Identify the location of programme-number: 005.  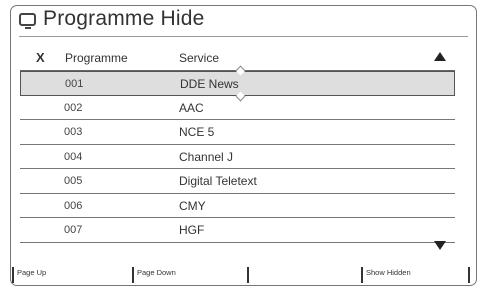
(73, 181).